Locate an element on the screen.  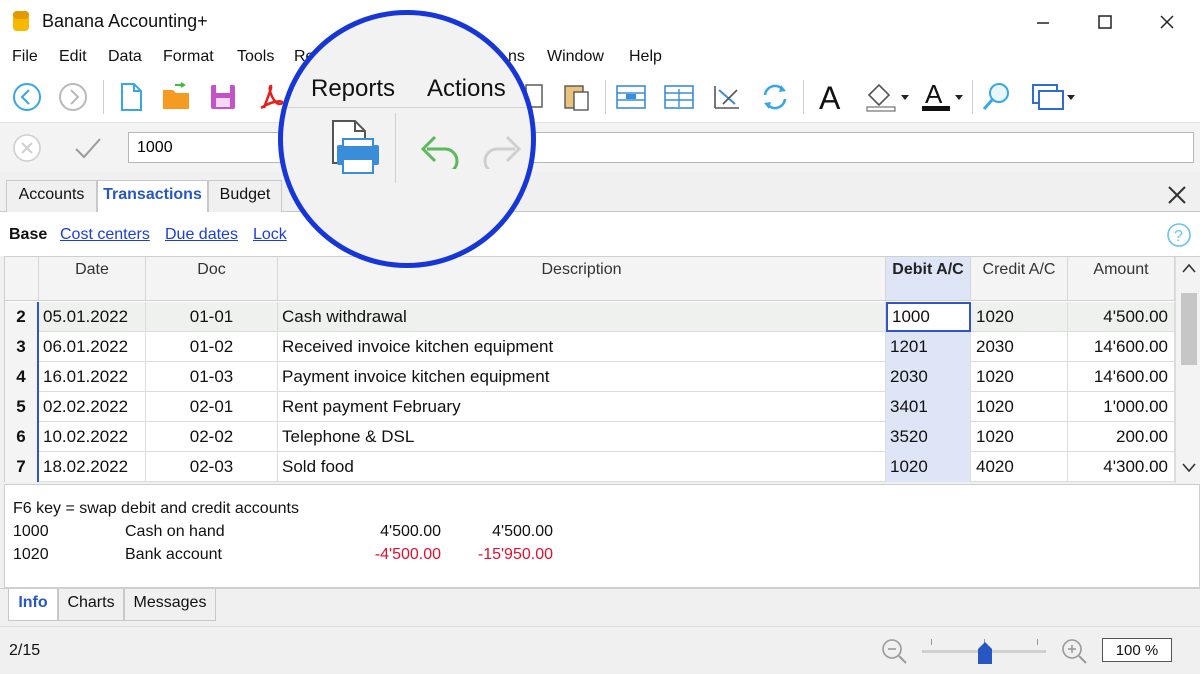
maximize-button is located at coordinates (1105, 22).